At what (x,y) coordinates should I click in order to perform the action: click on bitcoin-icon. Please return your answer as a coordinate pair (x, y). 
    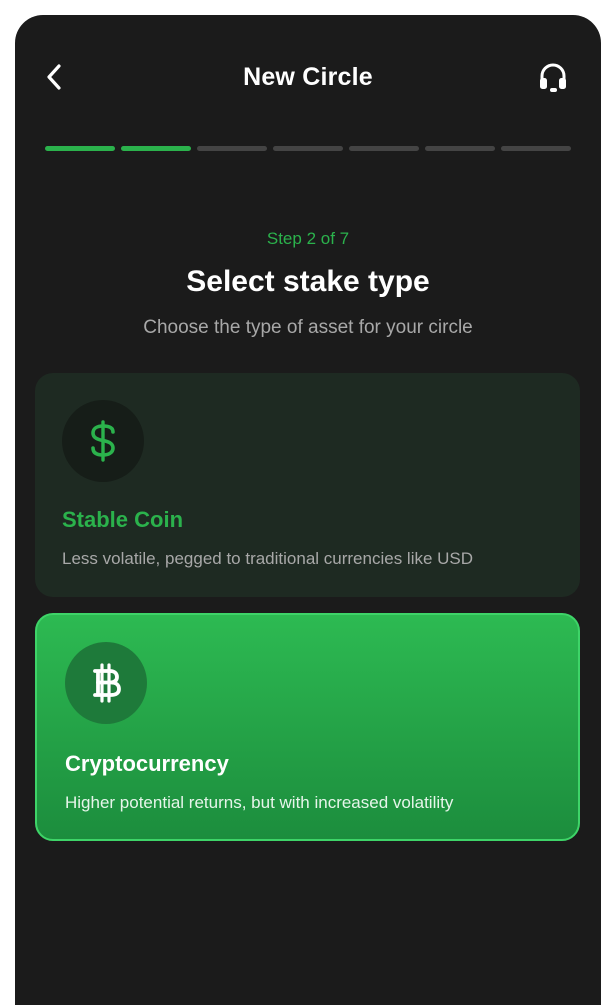
    Looking at the image, I should click on (107, 683).